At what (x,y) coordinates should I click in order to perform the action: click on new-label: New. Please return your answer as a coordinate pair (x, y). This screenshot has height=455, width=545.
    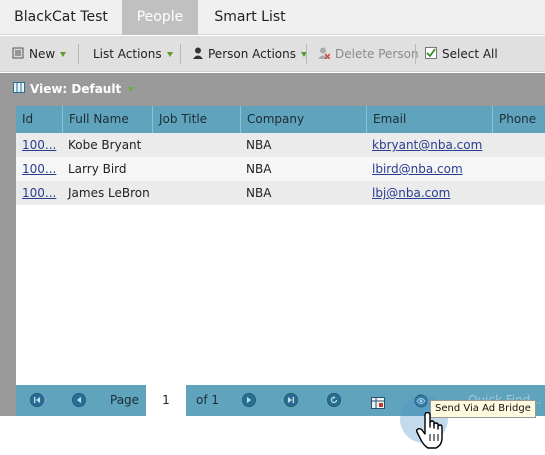
    Looking at the image, I should click on (42, 54).